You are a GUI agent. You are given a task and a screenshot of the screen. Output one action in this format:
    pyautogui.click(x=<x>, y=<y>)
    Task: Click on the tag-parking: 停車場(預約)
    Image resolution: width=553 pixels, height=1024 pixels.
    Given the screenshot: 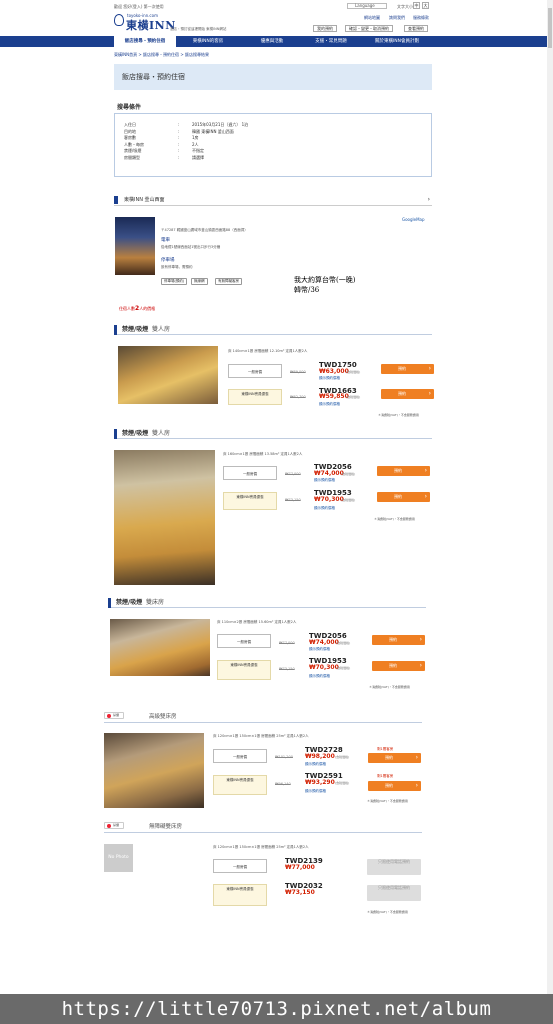 What is the action you would take?
    pyautogui.click(x=174, y=281)
    